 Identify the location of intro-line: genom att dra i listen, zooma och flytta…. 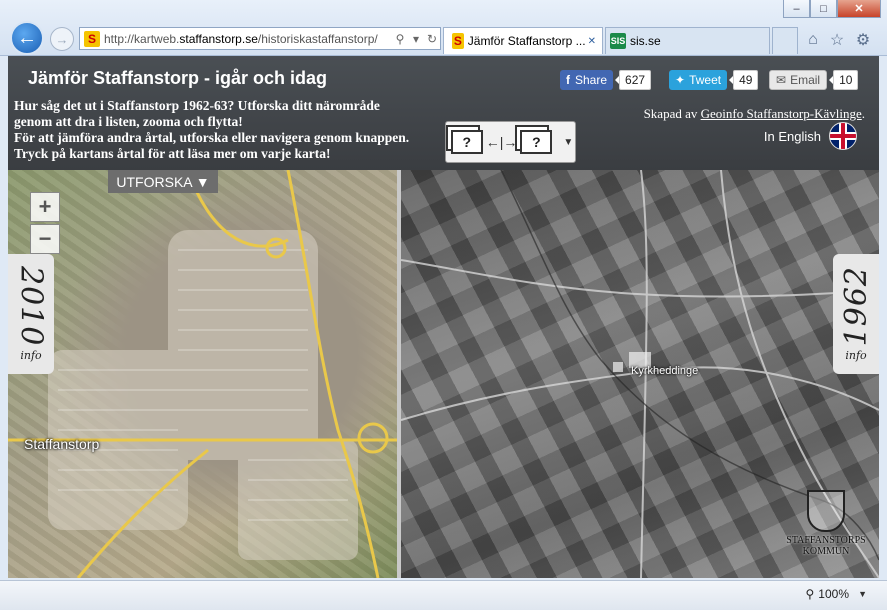
(128, 121).